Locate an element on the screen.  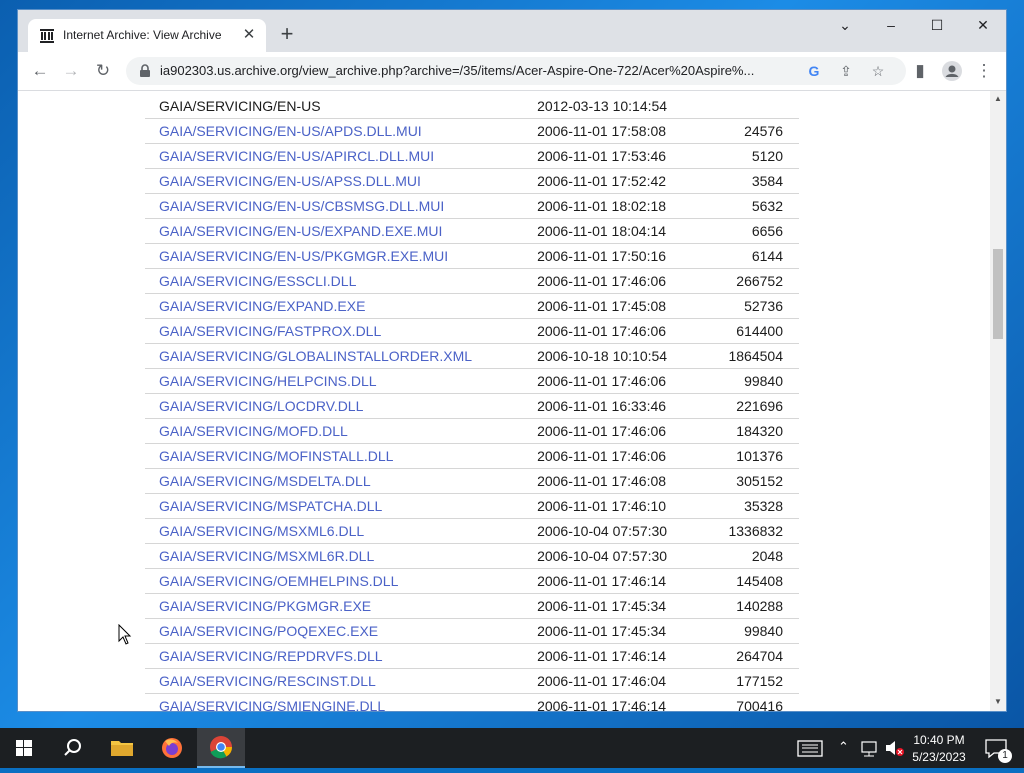
vertical-scrollbar: ▲ ▼ is located at coordinates (998, 401).